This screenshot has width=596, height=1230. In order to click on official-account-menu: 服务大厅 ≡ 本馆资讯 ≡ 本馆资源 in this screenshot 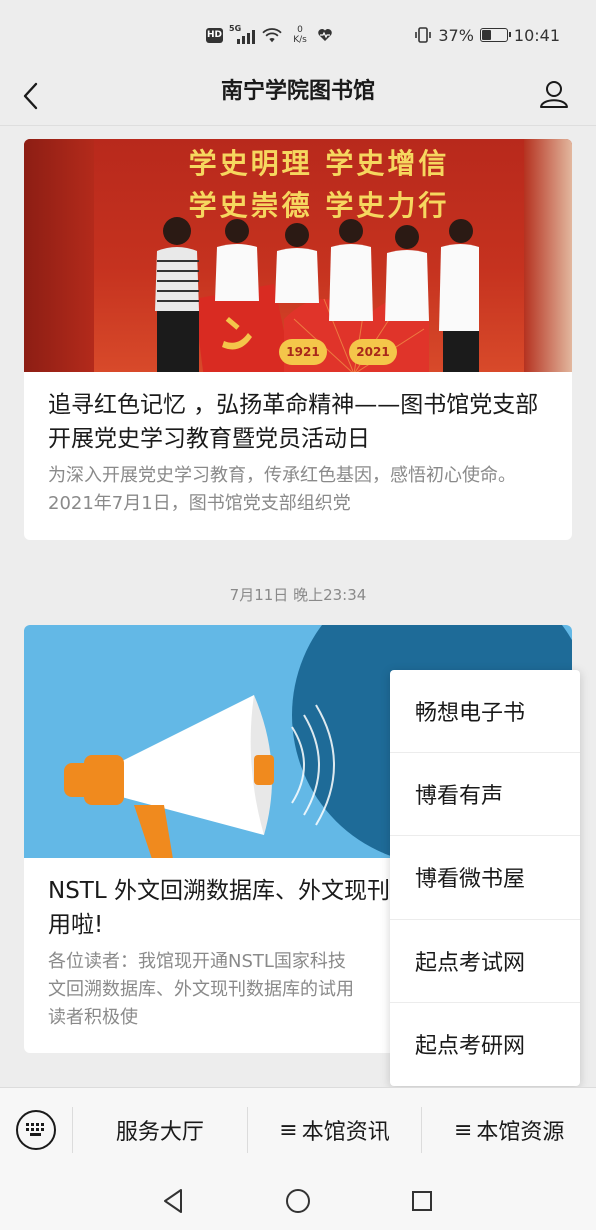, I will do `click(298, 1129)`.